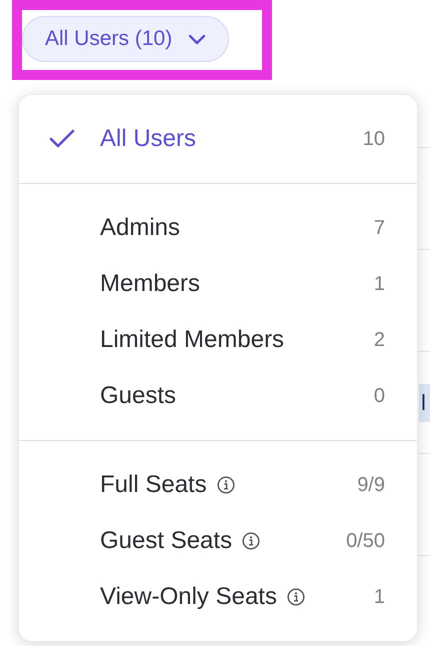 The width and height of the screenshot is (430, 646). I want to click on item-count: 2, so click(379, 340).